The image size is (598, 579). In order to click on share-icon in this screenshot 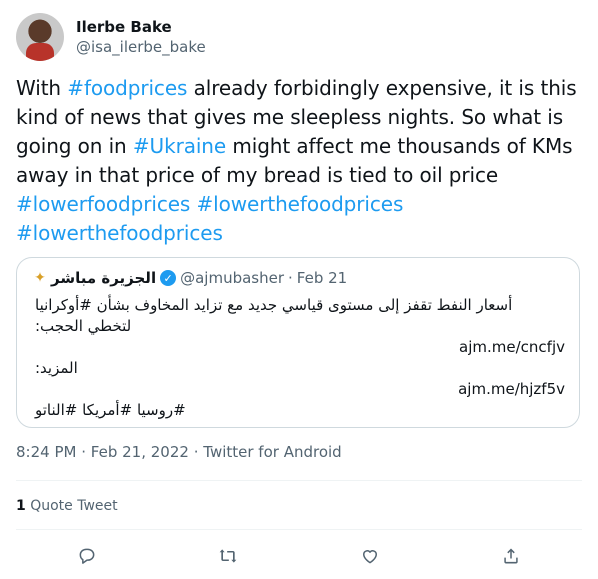, I will do `click(511, 556)`.